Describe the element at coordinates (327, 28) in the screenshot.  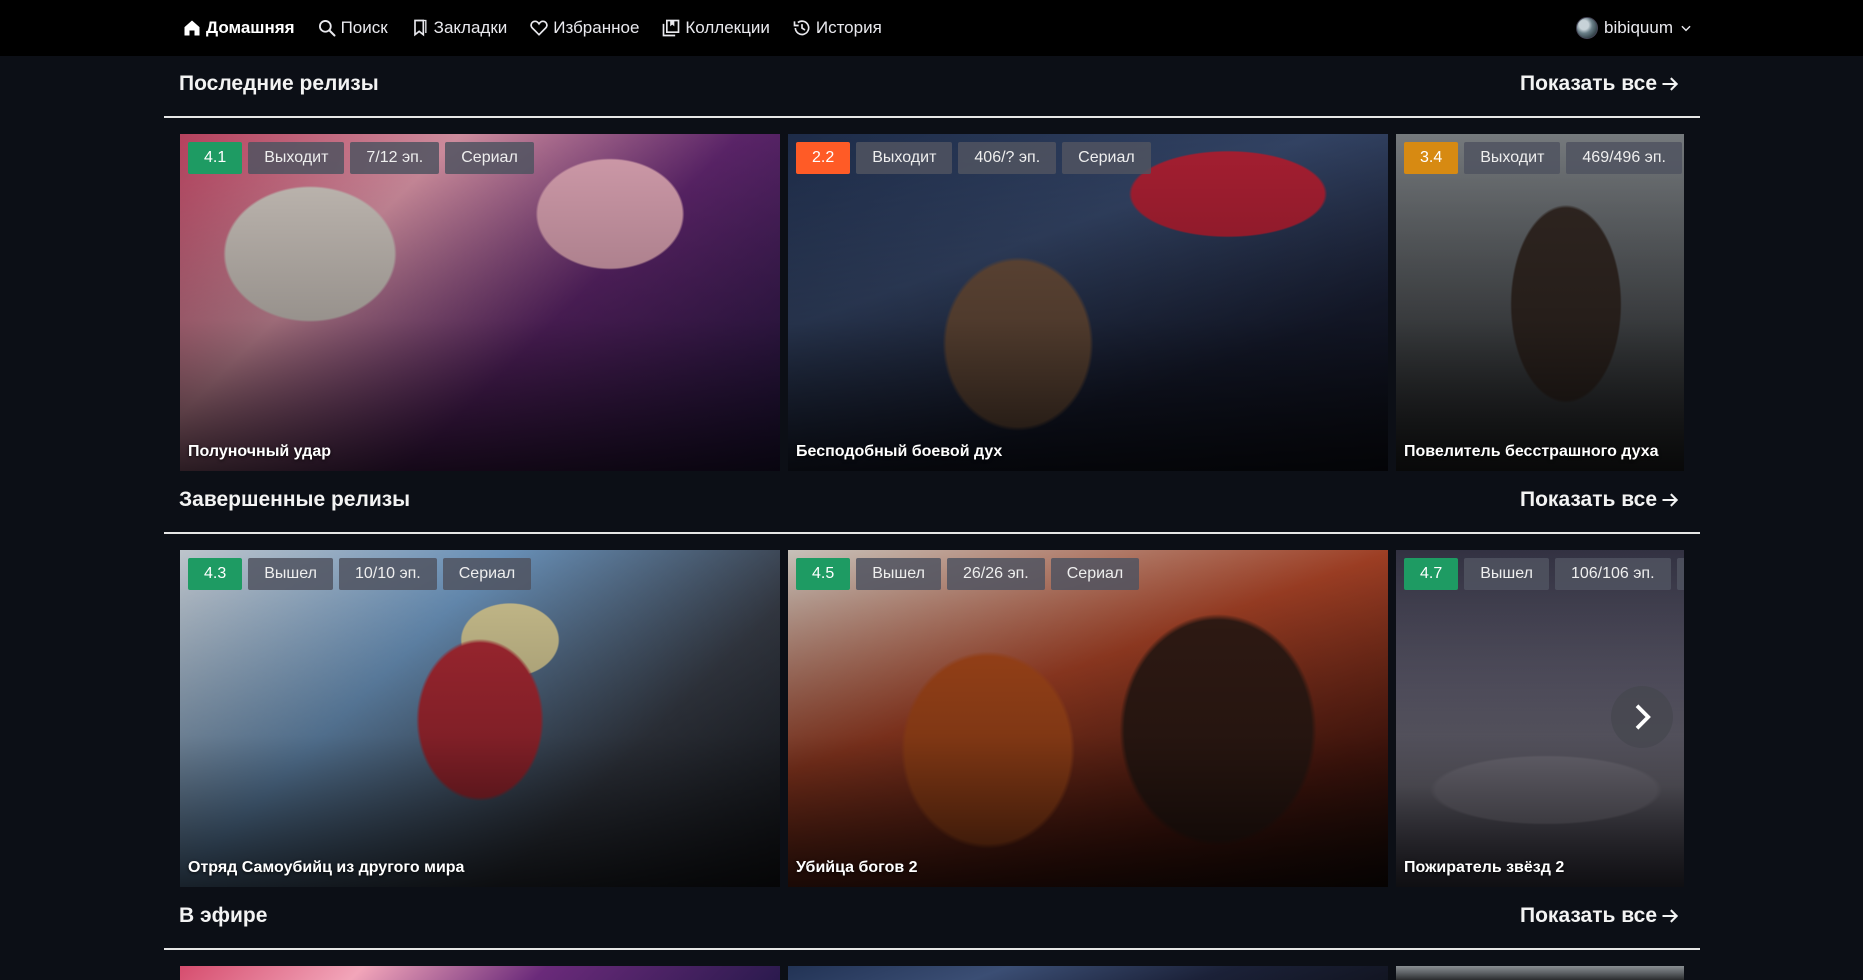
I see `search-icon` at that location.